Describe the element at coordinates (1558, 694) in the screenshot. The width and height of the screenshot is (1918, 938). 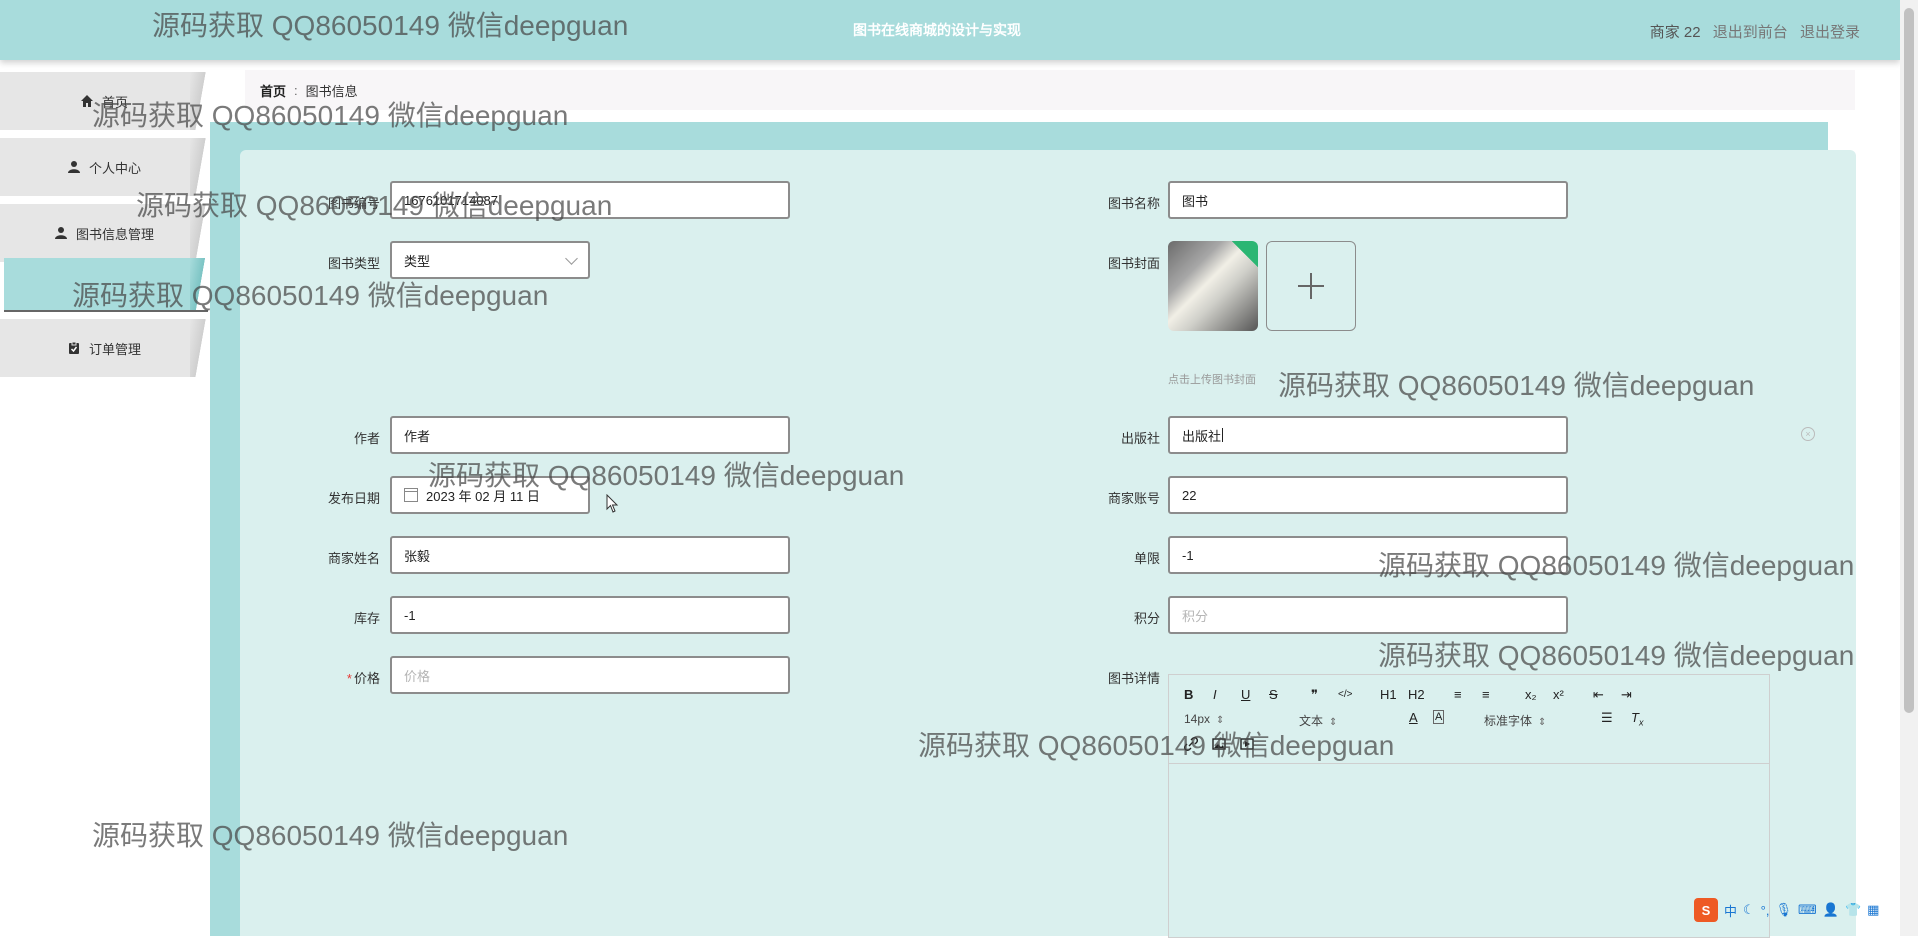
I see `superscript-button: x²` at that location.